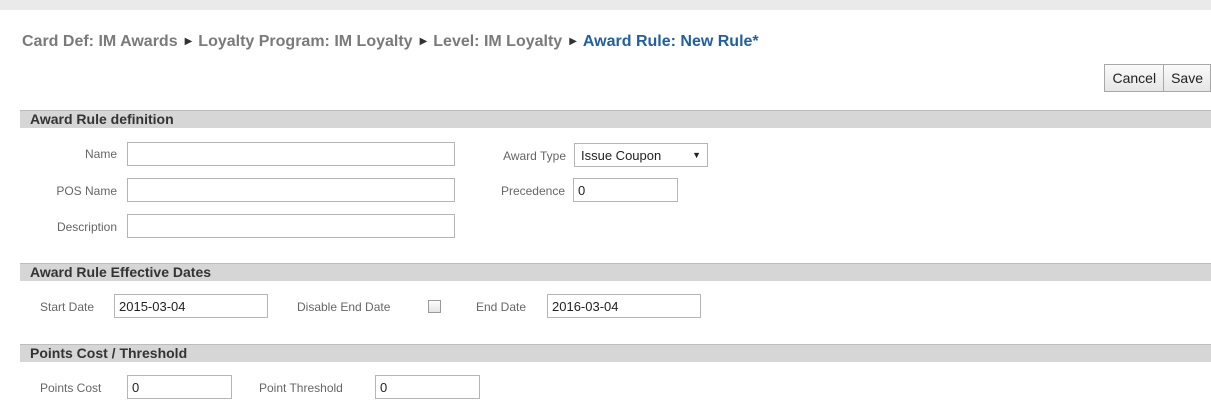 The height and width of the screenshot is (416, 1211). I want to click on description-label: Description, so click(86, 227).